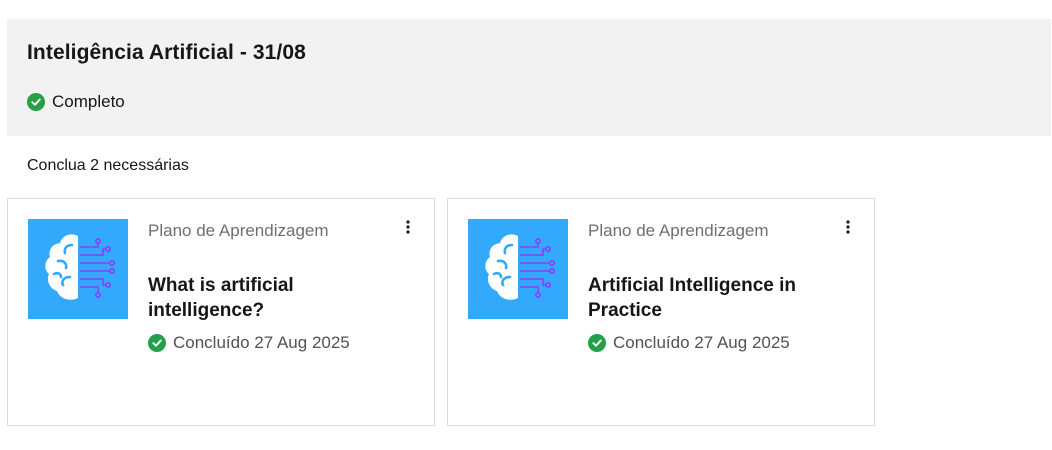 The height and width of the screenshot is (450, 1052). I want to click on card-title: Artificial Intelligence in Practice, so click(708, 298).